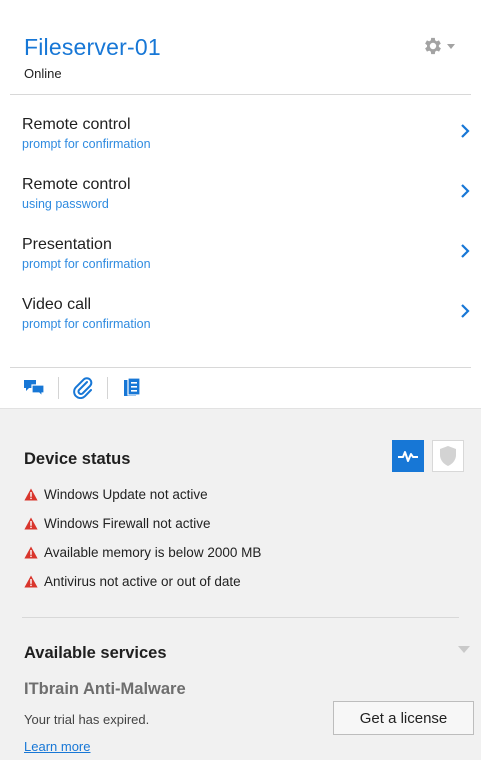  I want to click on action-remote-control-confirm: Remote control prompt for confirmation, so click(240, 142).